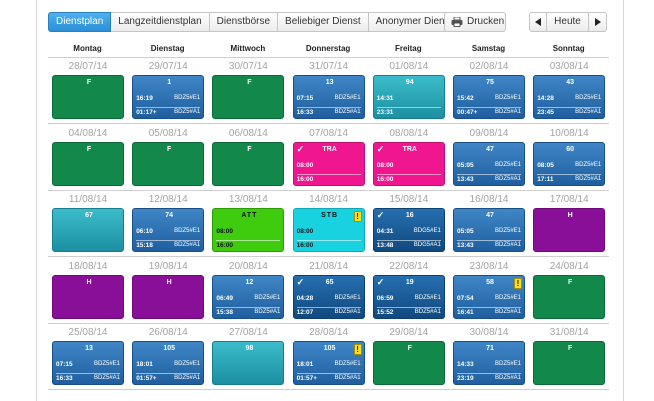 The image size is (654, 401). Describe the element at coordinates (160, 22) in the screenshot. I see `tab-langzeitdienstplan: Langzeitdienstplan` at that location.